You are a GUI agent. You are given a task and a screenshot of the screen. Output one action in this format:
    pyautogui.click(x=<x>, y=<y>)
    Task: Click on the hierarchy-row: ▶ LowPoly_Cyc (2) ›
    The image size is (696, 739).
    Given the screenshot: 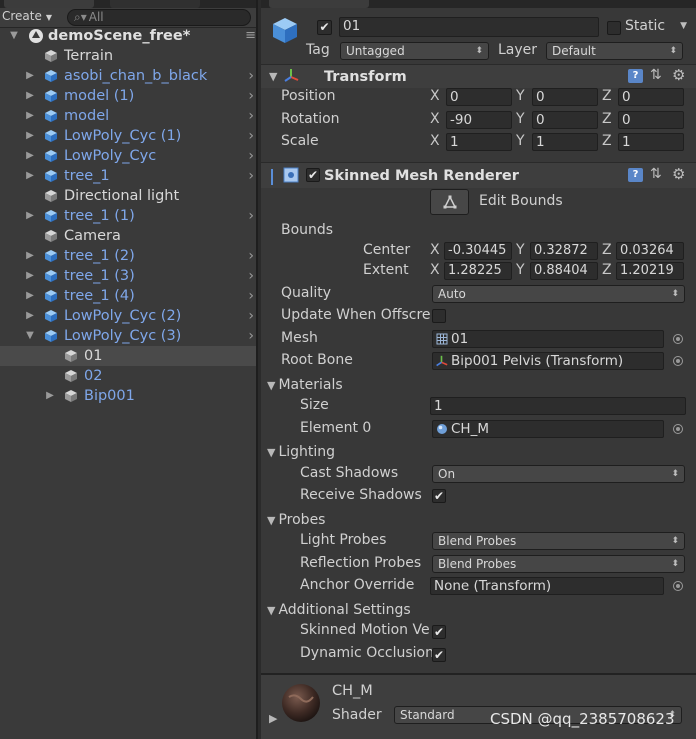 What is the action you would take?
    pyautogui.click(x=128, y=316)
    